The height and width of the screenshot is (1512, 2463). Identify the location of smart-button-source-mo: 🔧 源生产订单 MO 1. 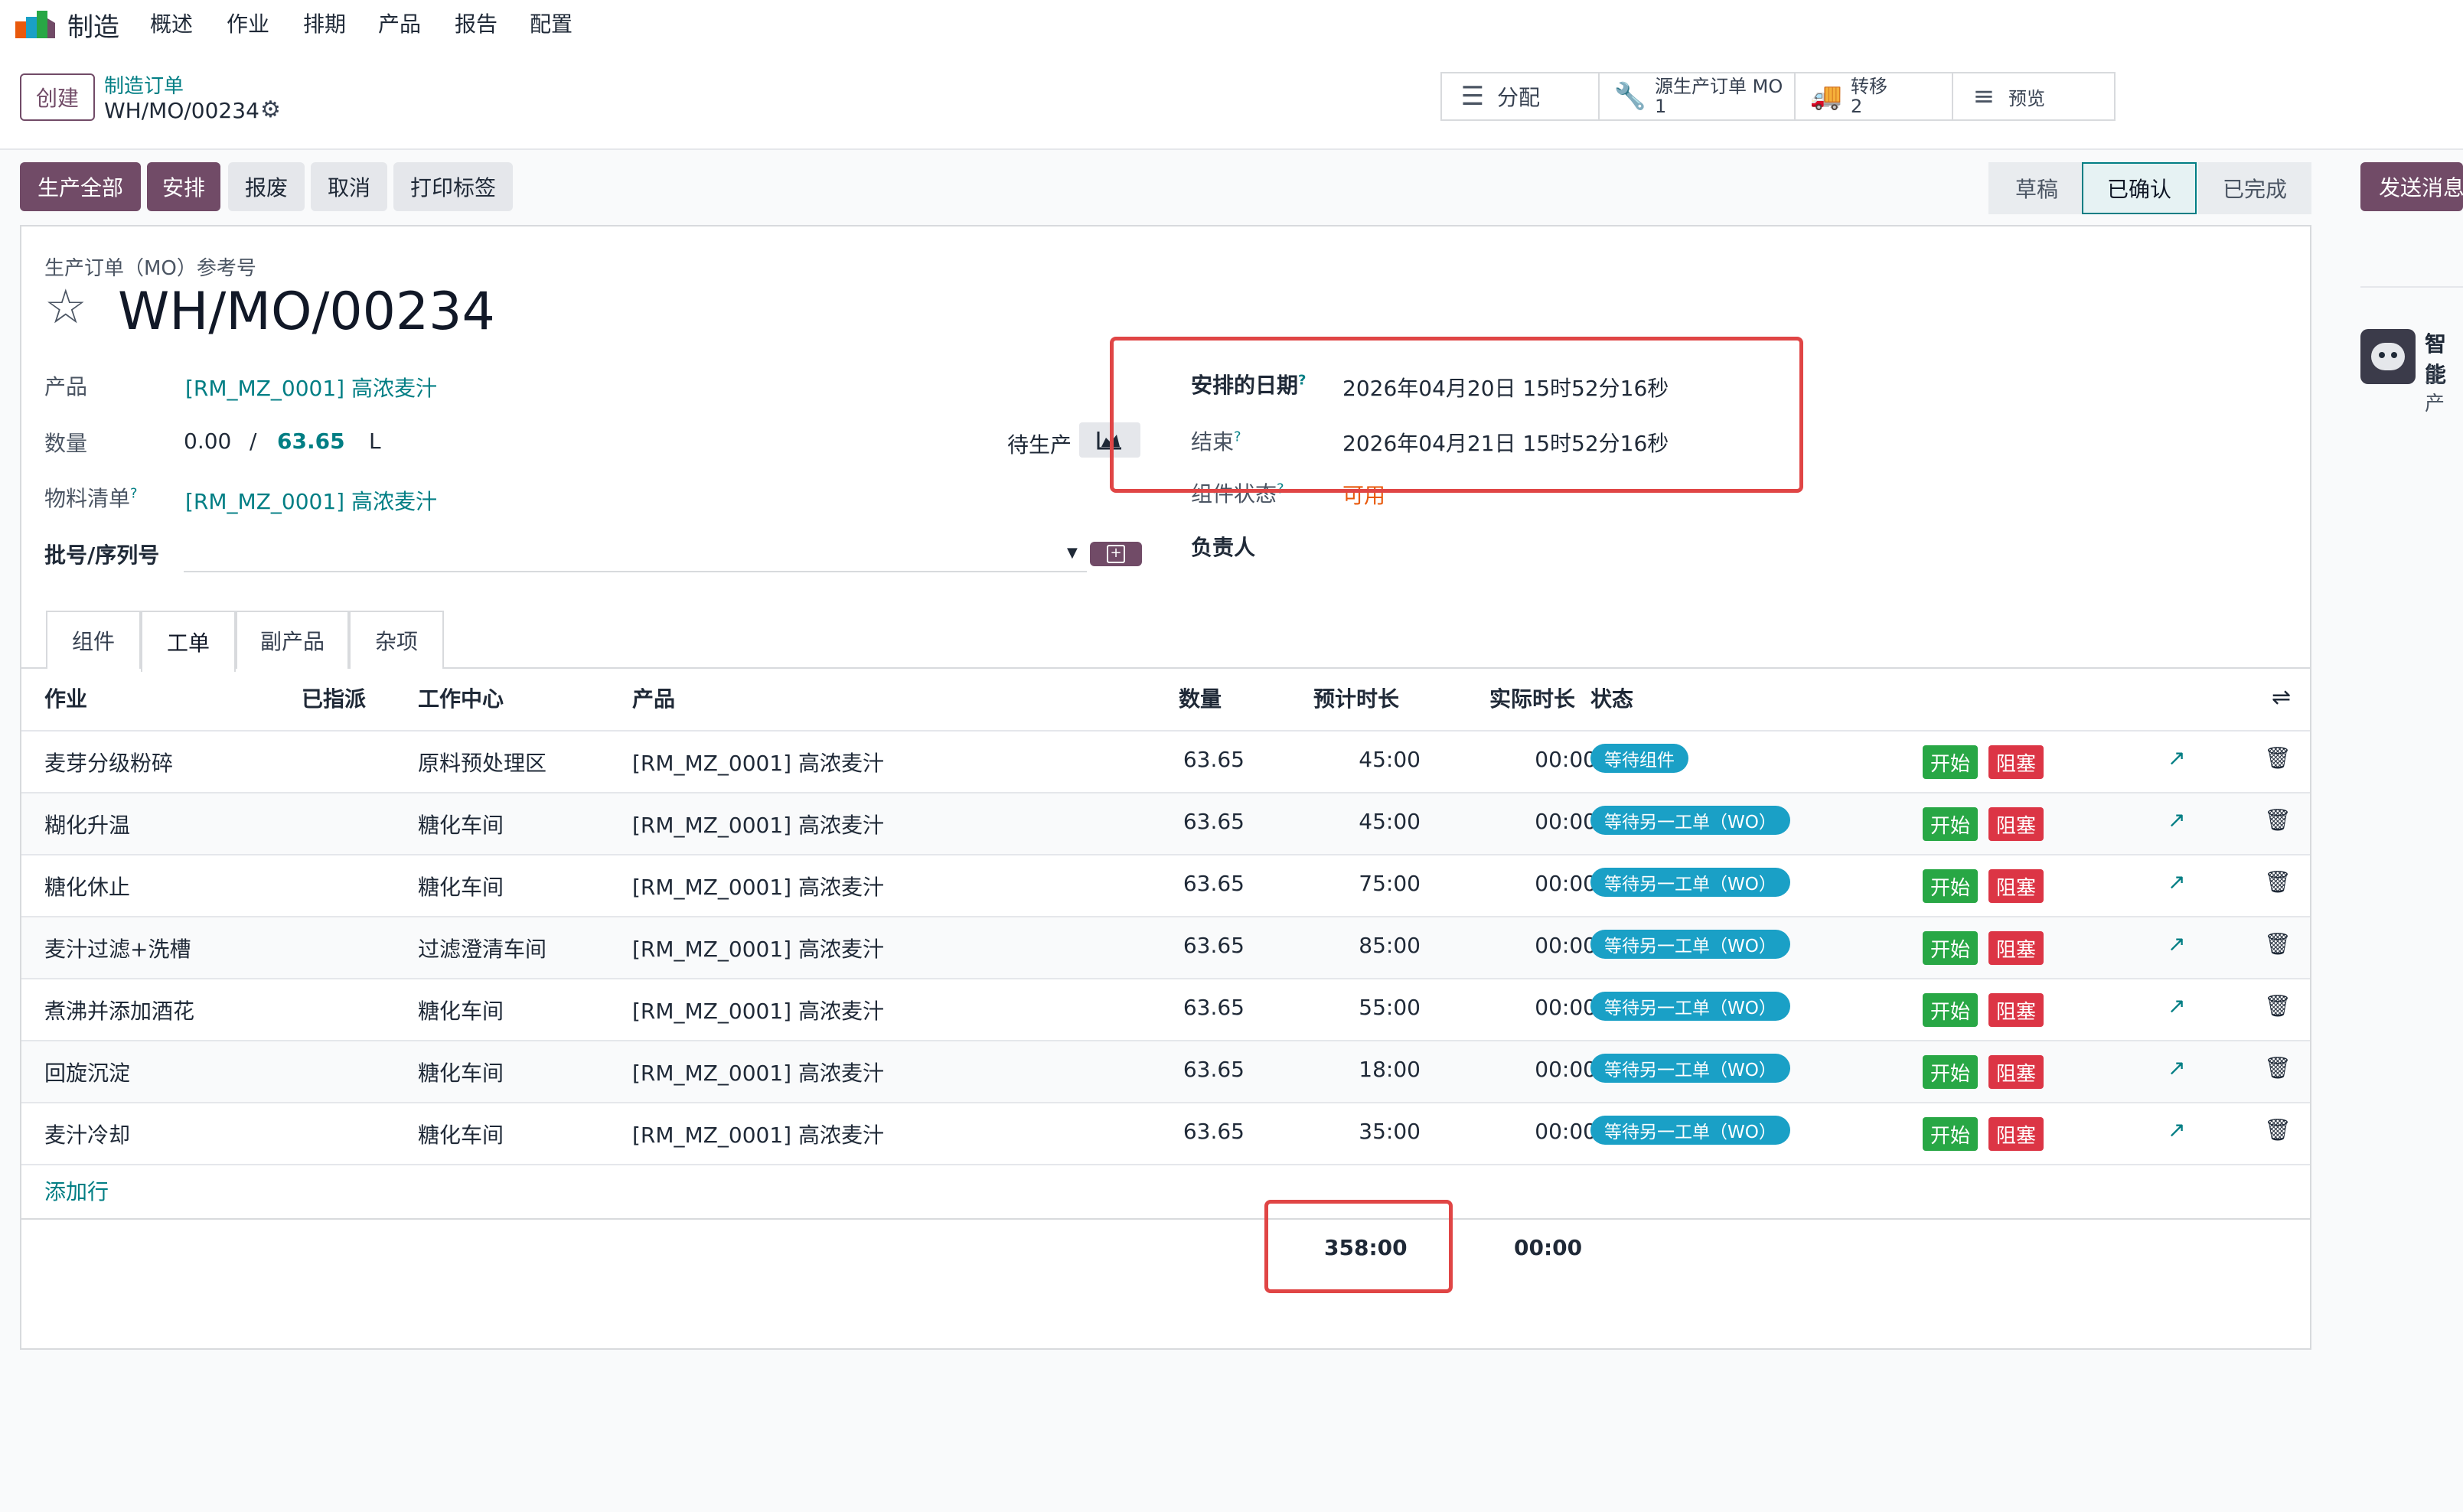
(1698, 96).